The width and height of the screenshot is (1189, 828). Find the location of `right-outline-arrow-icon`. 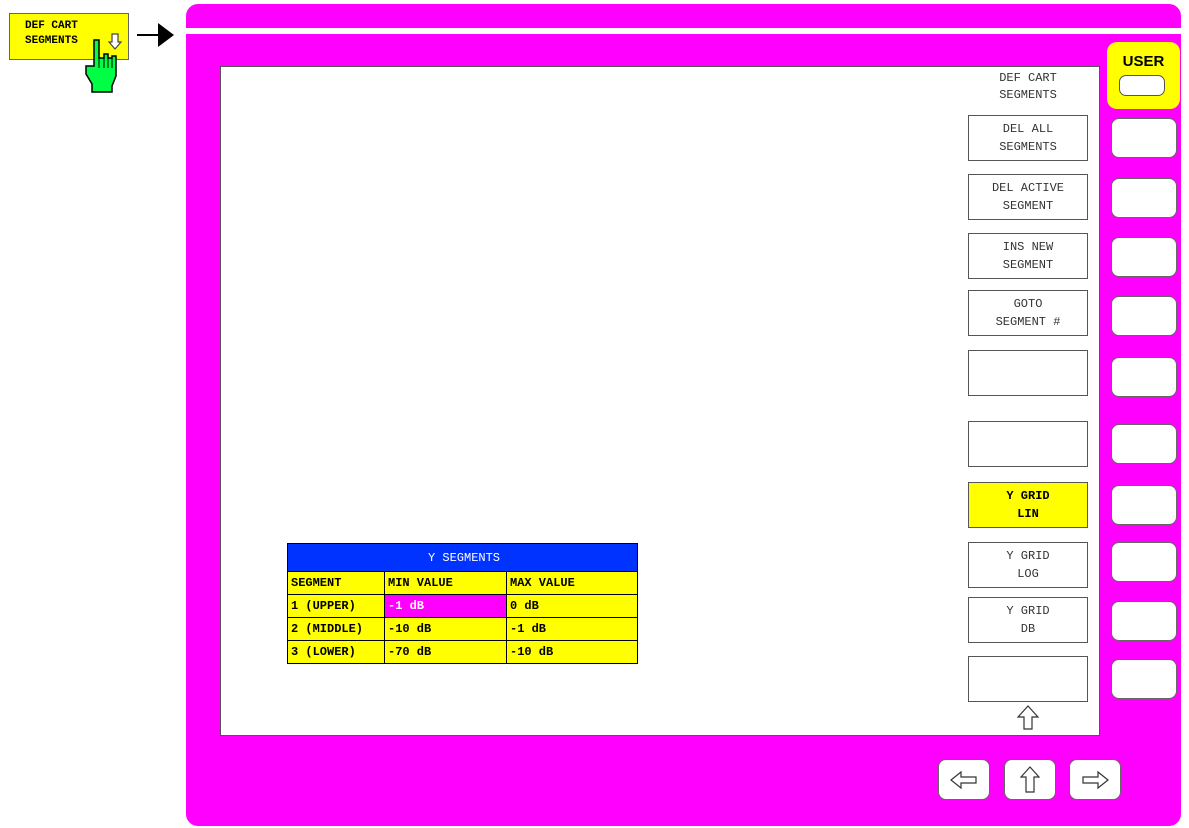

right-outline-arrow-icon is located at coordinates (1095, 779).